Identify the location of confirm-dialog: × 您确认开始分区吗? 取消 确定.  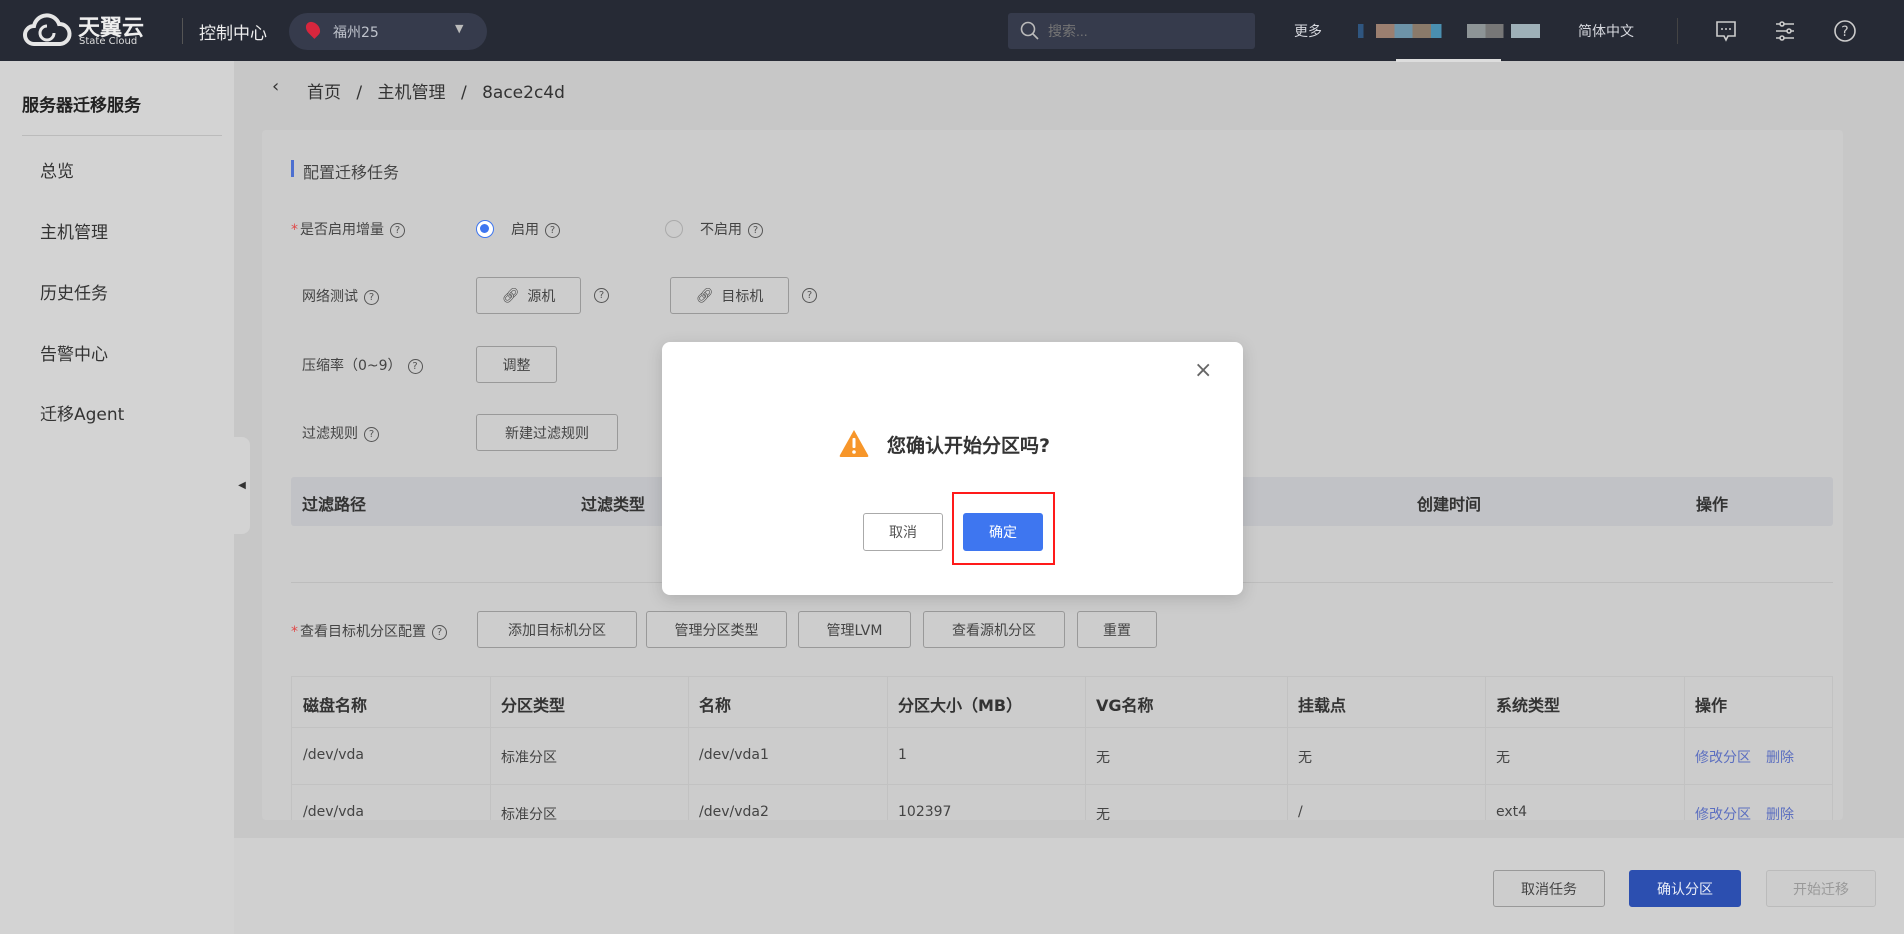
(952, 468).